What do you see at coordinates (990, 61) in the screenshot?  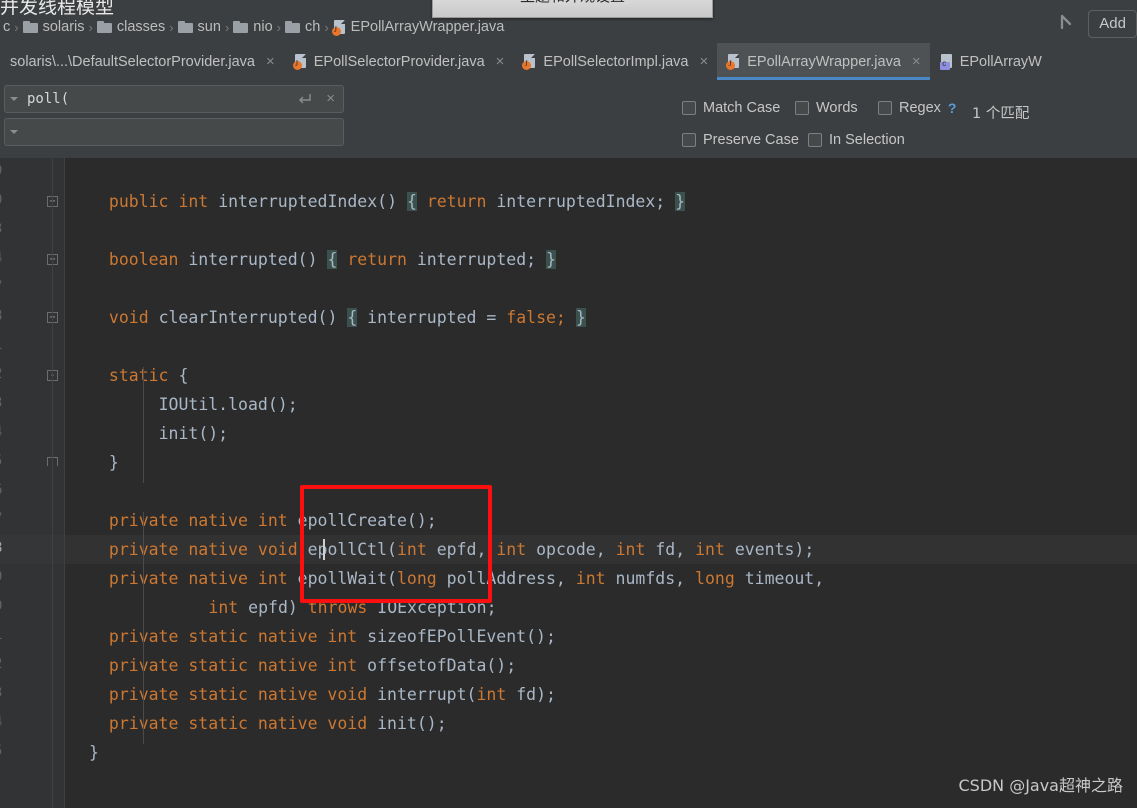 I see `editor-tab-epollarrayw: EPollArrayW` at bounding box center [990, 61].